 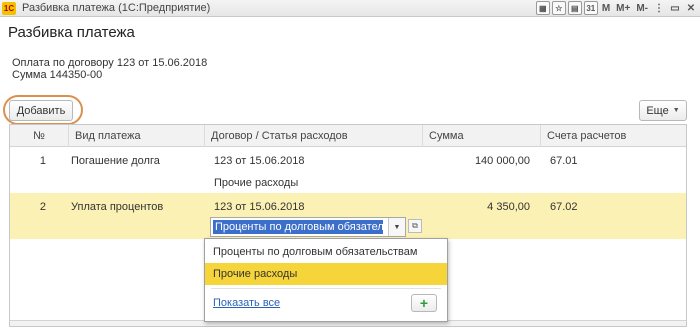 I want to click on star-icon: ☆, so click(x=558, y=8).